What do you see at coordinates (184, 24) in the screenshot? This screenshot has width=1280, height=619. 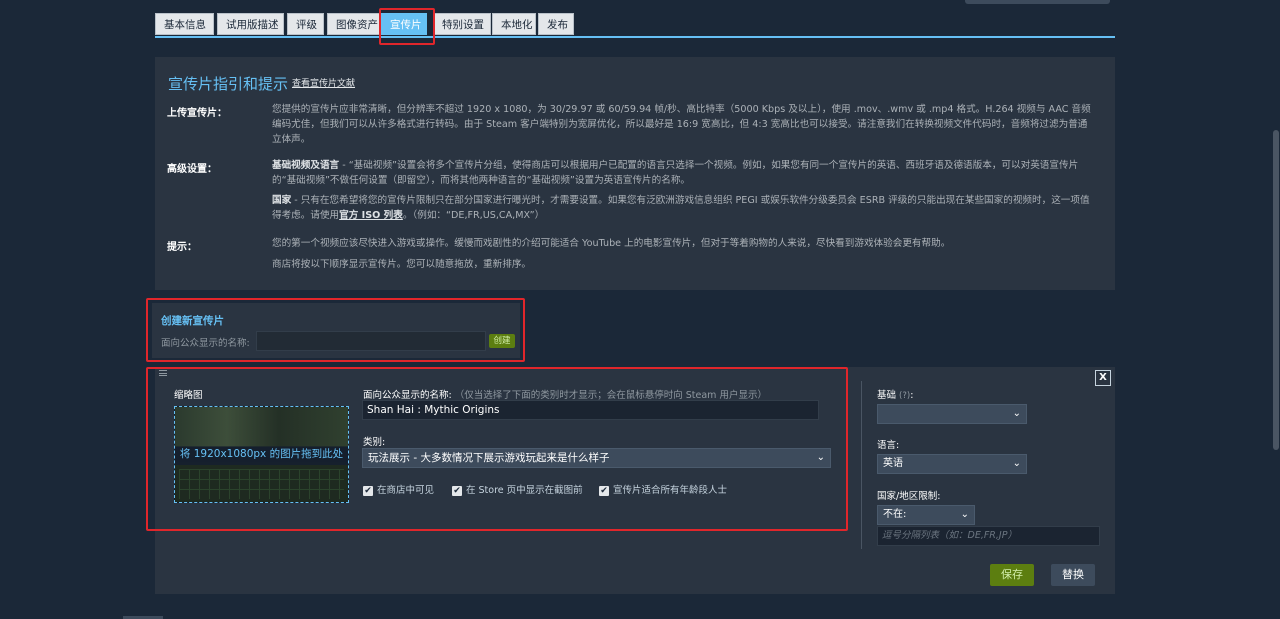 I see `tab-basic-info: 基本信息` at bounding box center [184, 24].